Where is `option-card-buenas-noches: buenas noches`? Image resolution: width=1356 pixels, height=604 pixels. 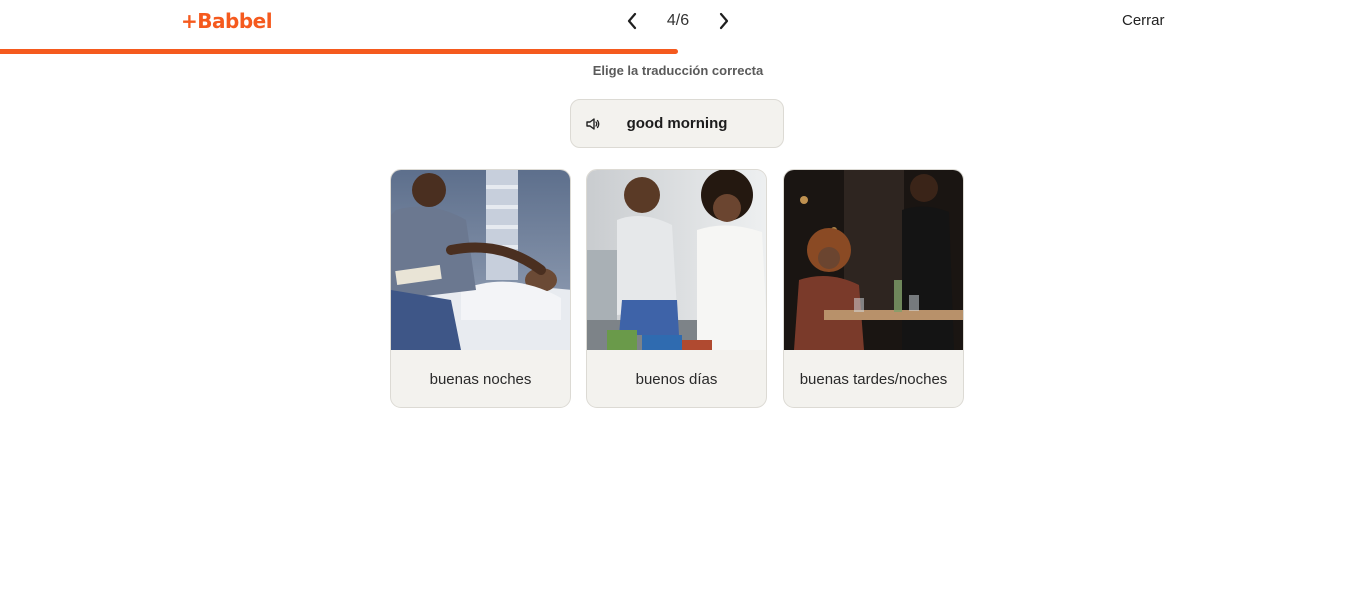 option-card-buenas-noches: buenas noches is located at coordinates (480, 288).